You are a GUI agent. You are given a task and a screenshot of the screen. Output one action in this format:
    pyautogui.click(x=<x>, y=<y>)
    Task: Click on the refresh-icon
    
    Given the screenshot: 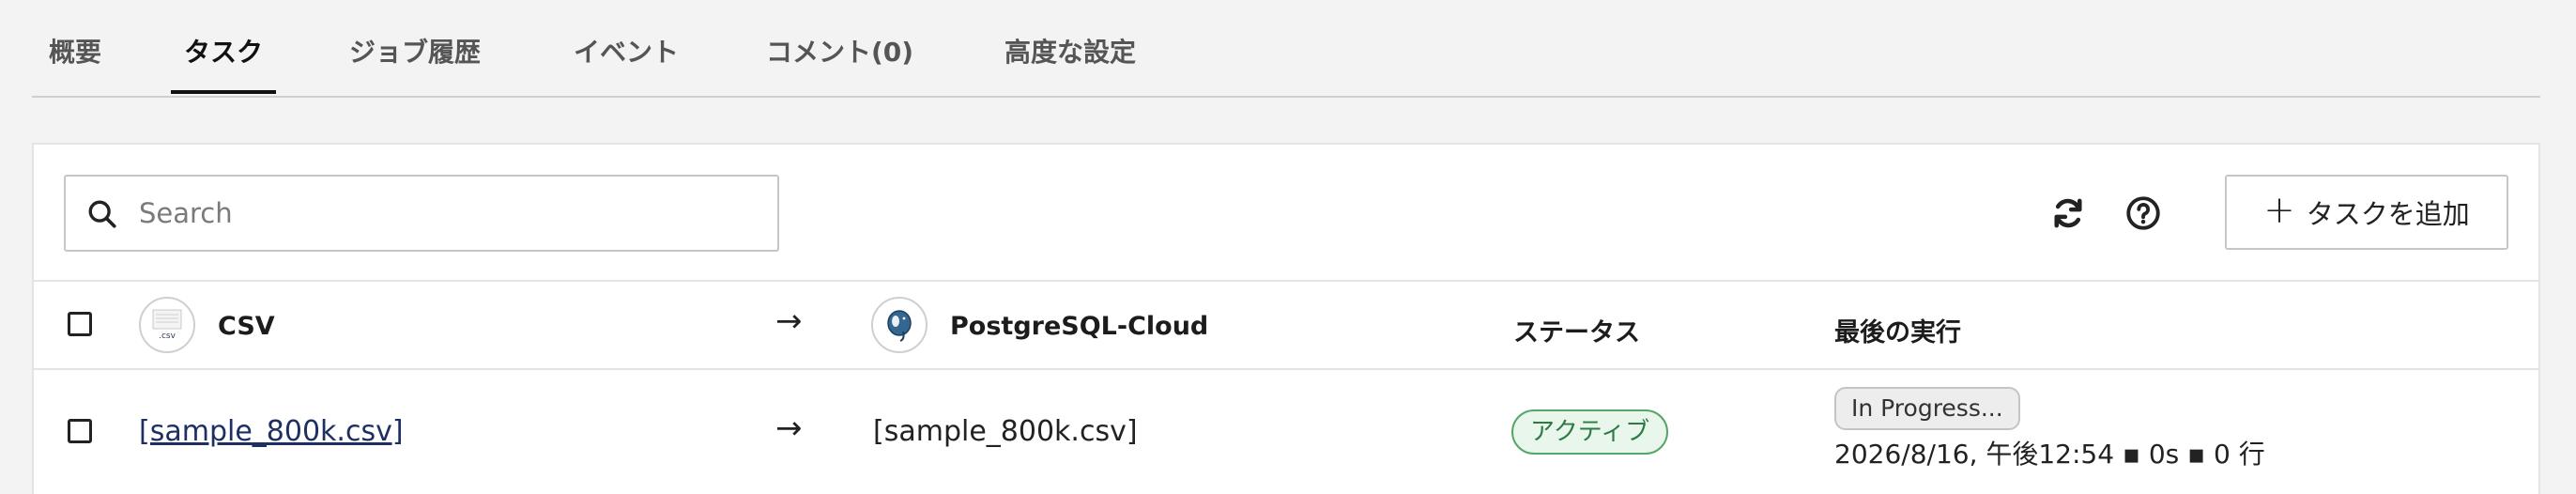 What is the action you would take?
    pyautogui.click(x=2068, y=213)
    